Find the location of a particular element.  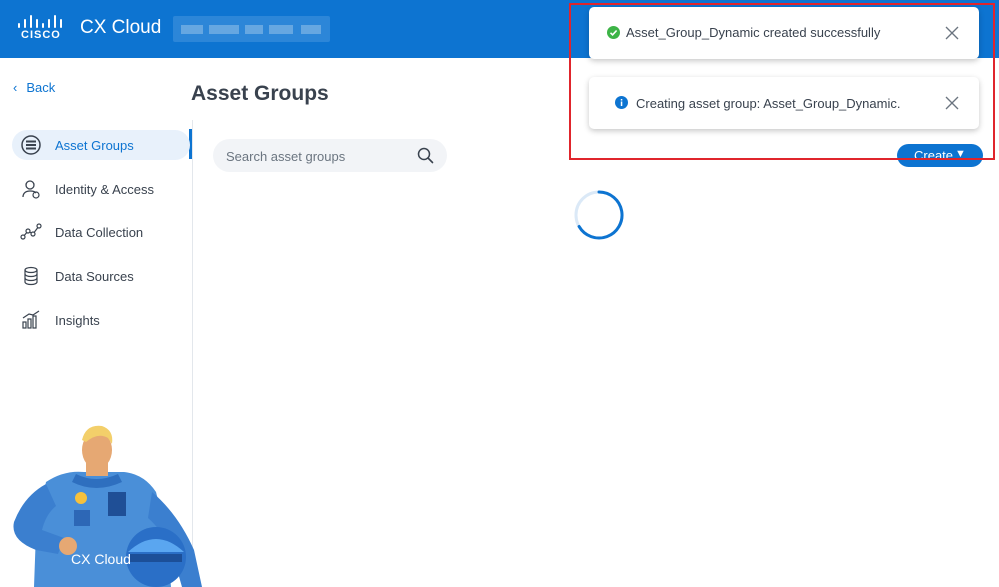

search-icon is located at coordinates (425, 158).